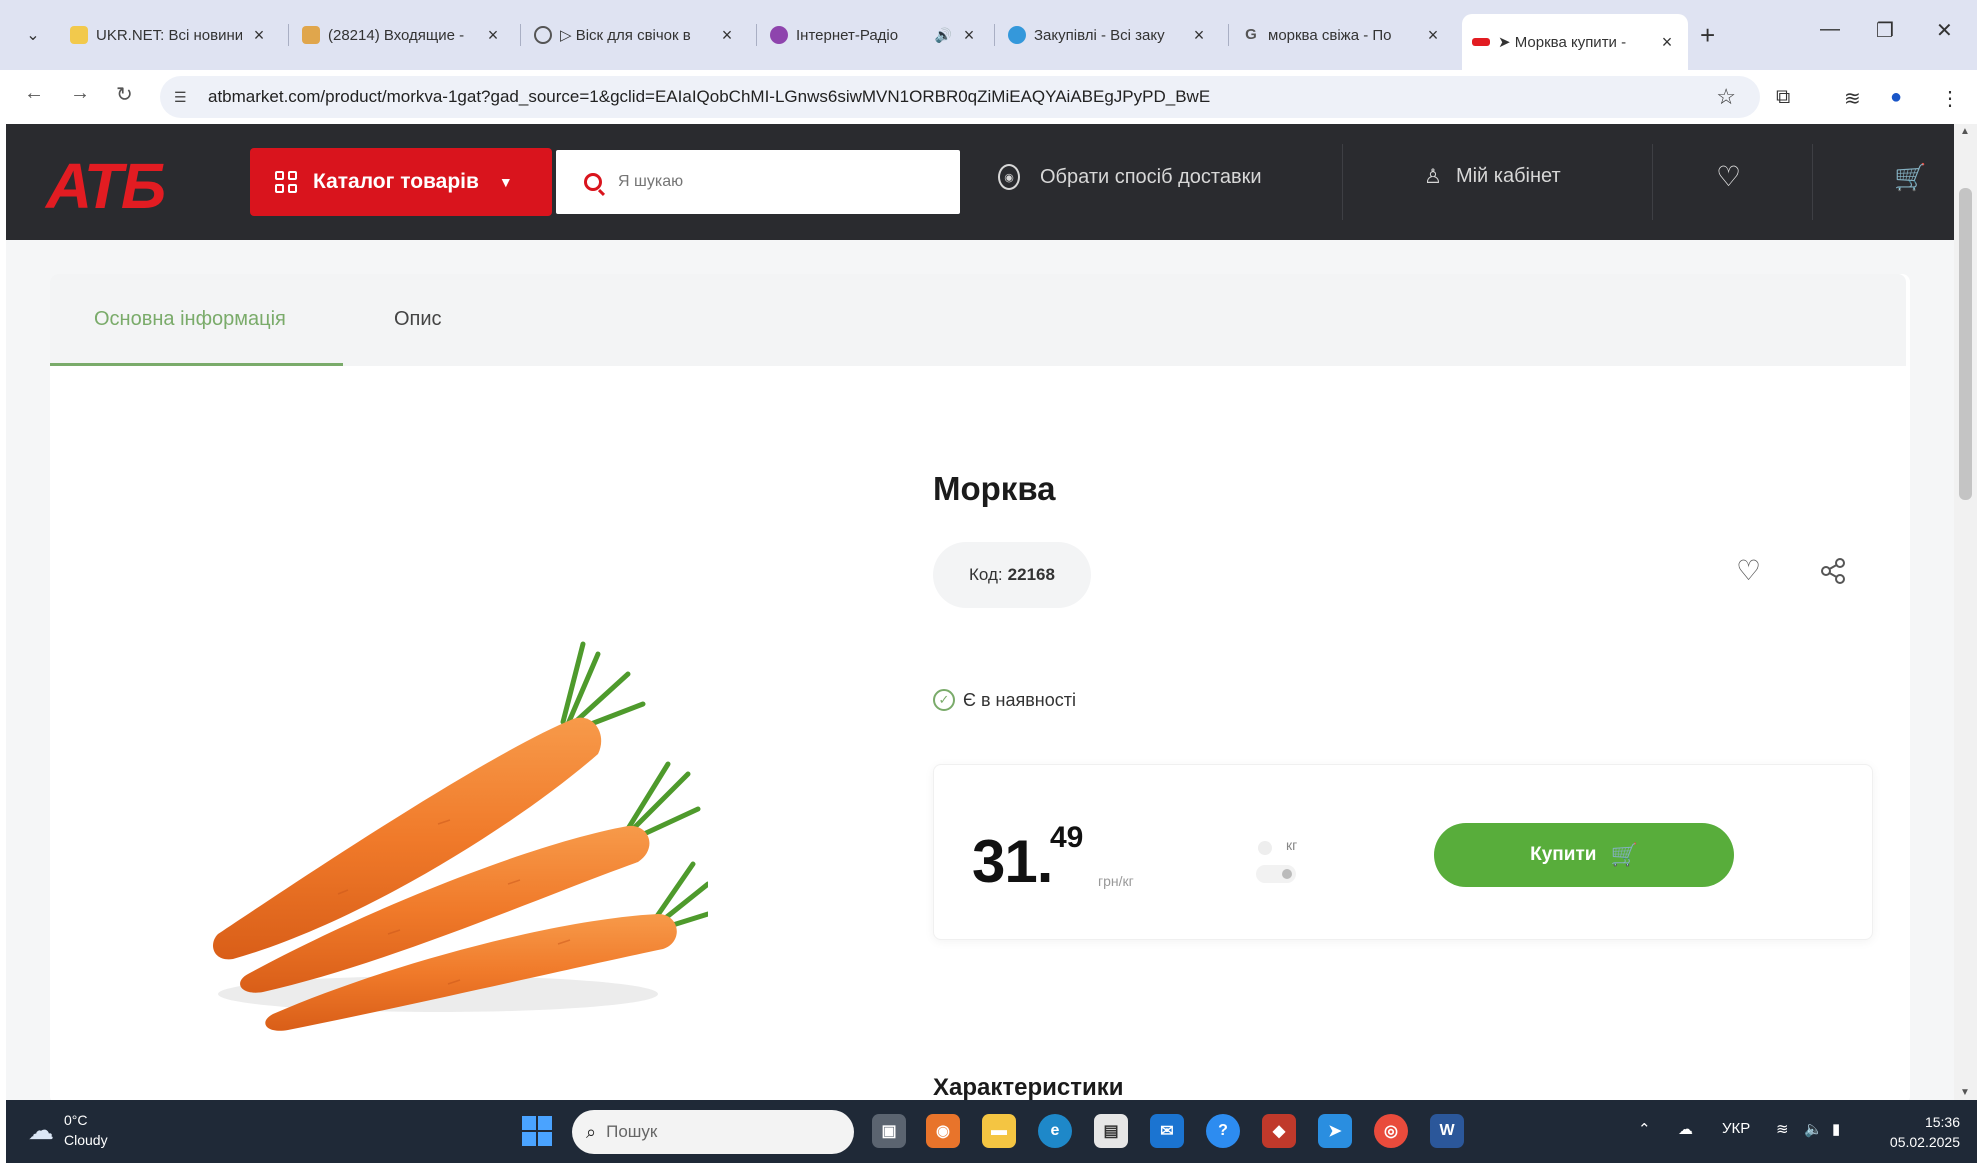 The width and height of the screenshot is (1977, 1163). I want to click on clock: 15:36 05.02.2025, so click(1920, 1132).